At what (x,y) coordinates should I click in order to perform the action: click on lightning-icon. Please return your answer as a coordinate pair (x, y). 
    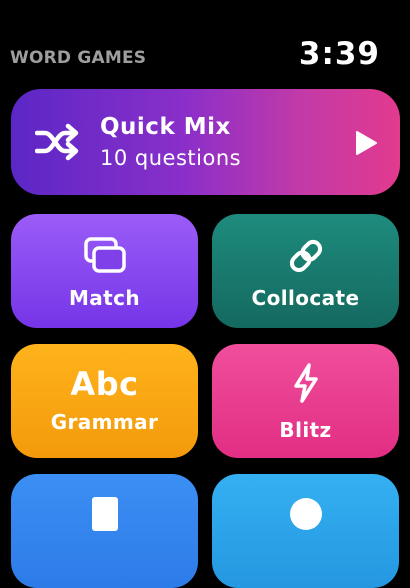
    Looking at the image, I should click on (305, 383).